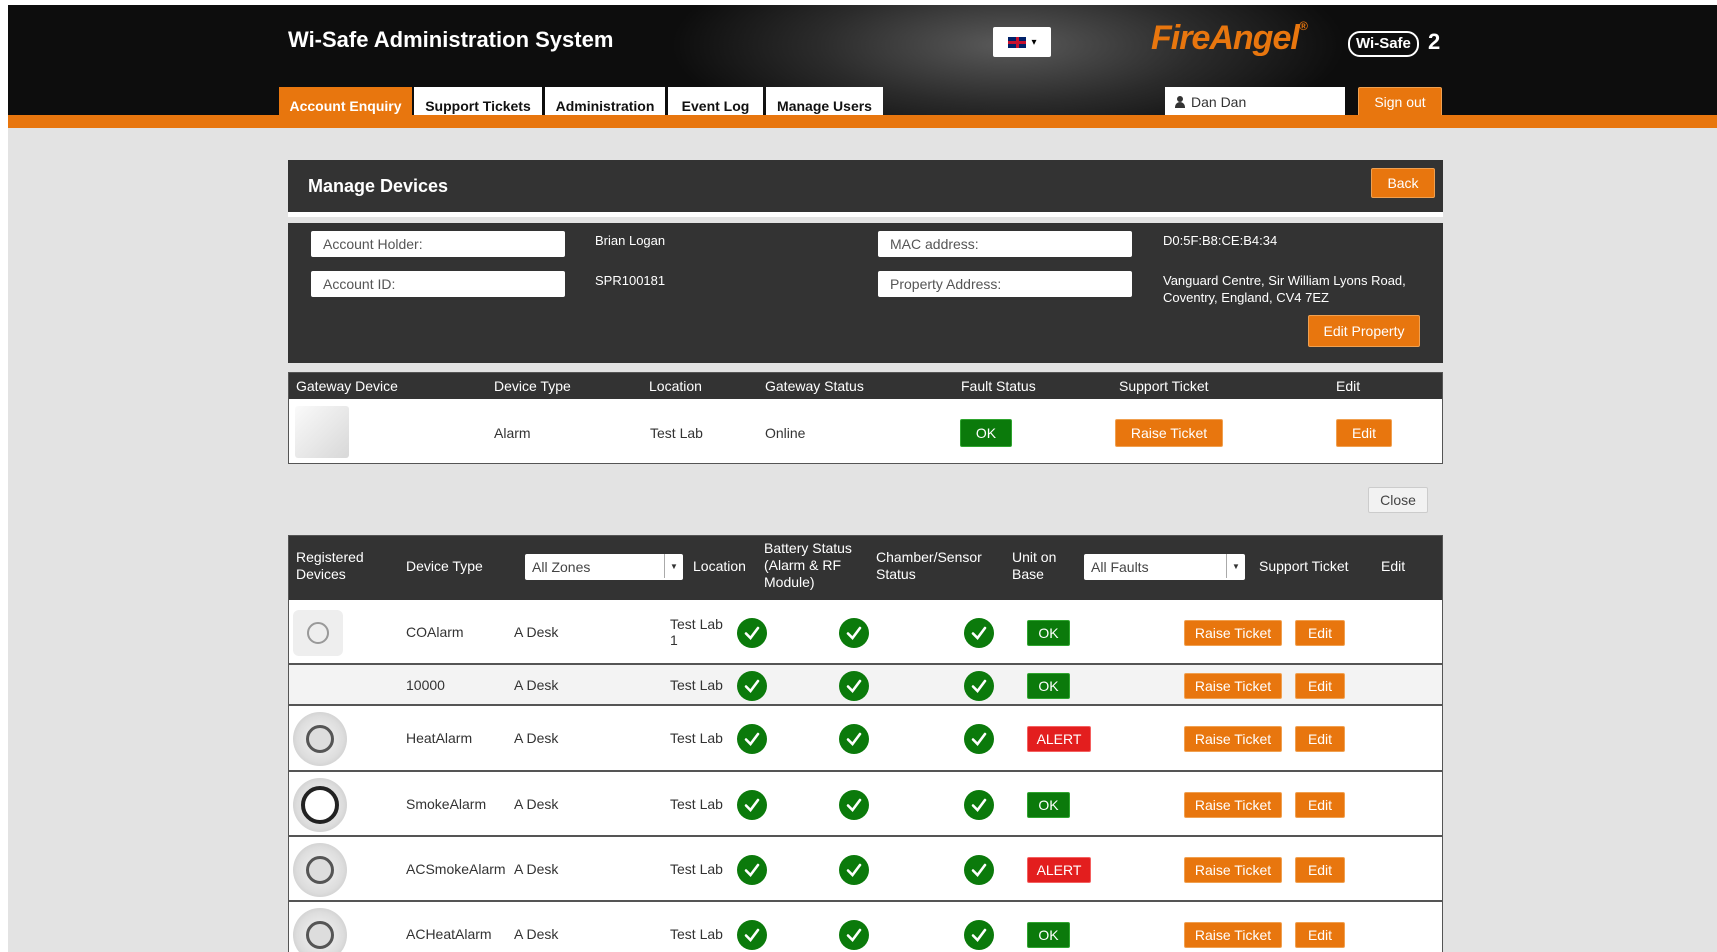 The height and width of the screenshot is (952, 1717). What do you see at coordinates (1005, 244) in the screenshot?
I see `mac-address-label: MAC address:` at bounding box center [1005, 244].